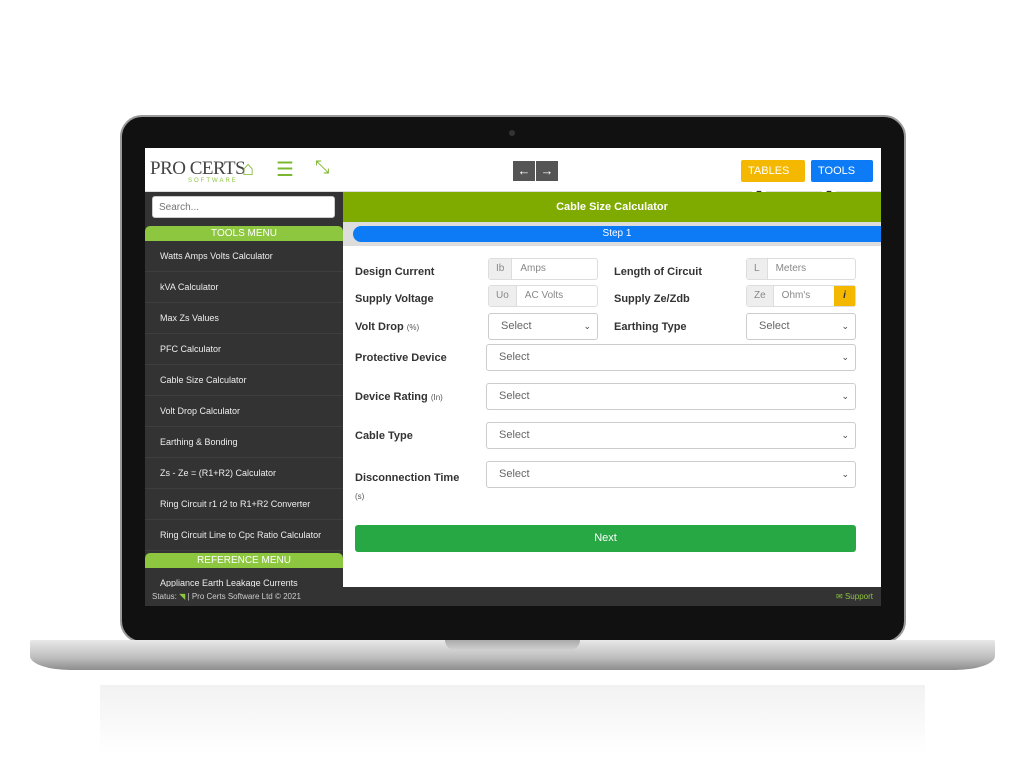  What do you see at coordinates (533, 268) in the screenshot?
I see `placeholder: Amps` at bounding box center [533, 268].